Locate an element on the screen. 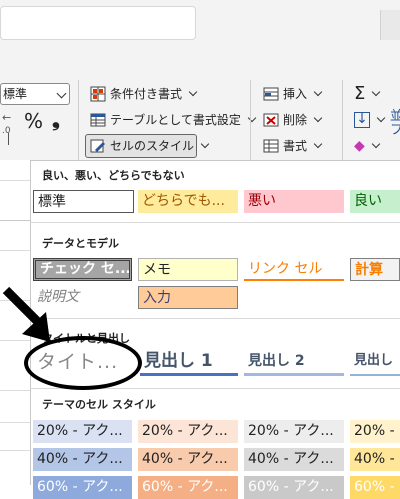 This screenshot has height=499, width=400. format-as-table-button: テーブルとして書式設定 is located at coordinates (173, 120).